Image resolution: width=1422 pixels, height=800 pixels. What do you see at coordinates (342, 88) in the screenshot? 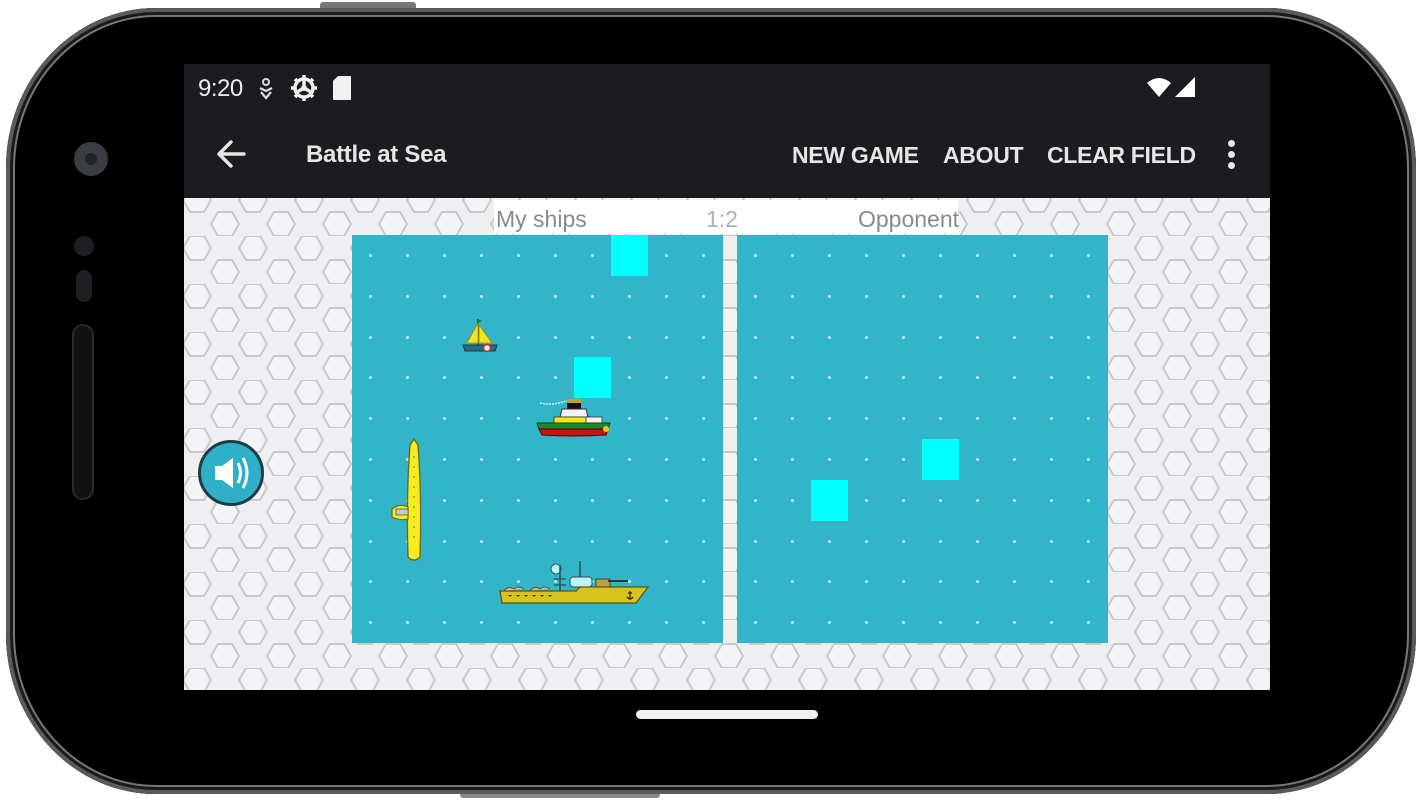
I see `sd-card-icon` at bounding box center [342, 88].